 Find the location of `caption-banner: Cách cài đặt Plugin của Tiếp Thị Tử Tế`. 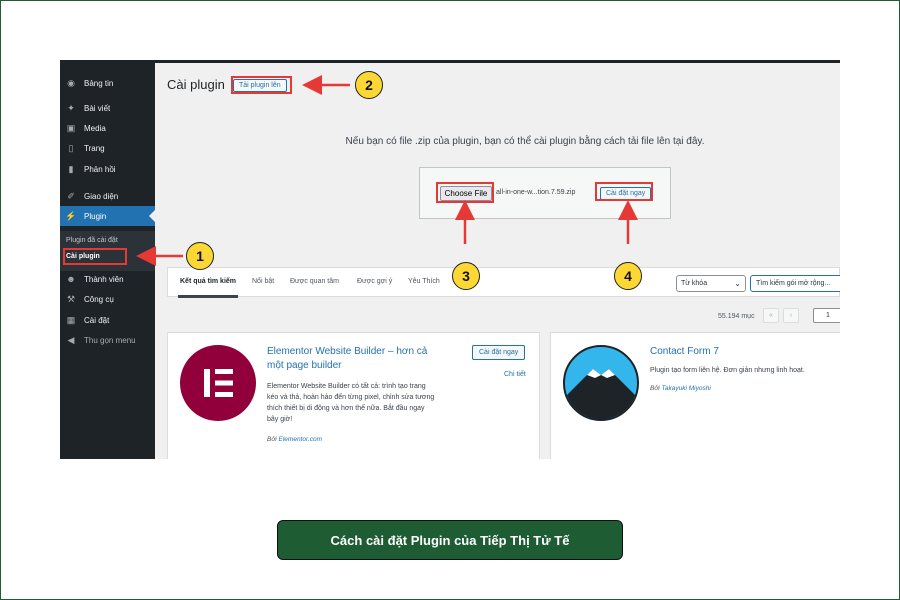

caption-banner: Cách cài đặt Plugin của Tiếp Thị Tử Tế is located at coordinates (450, 540).